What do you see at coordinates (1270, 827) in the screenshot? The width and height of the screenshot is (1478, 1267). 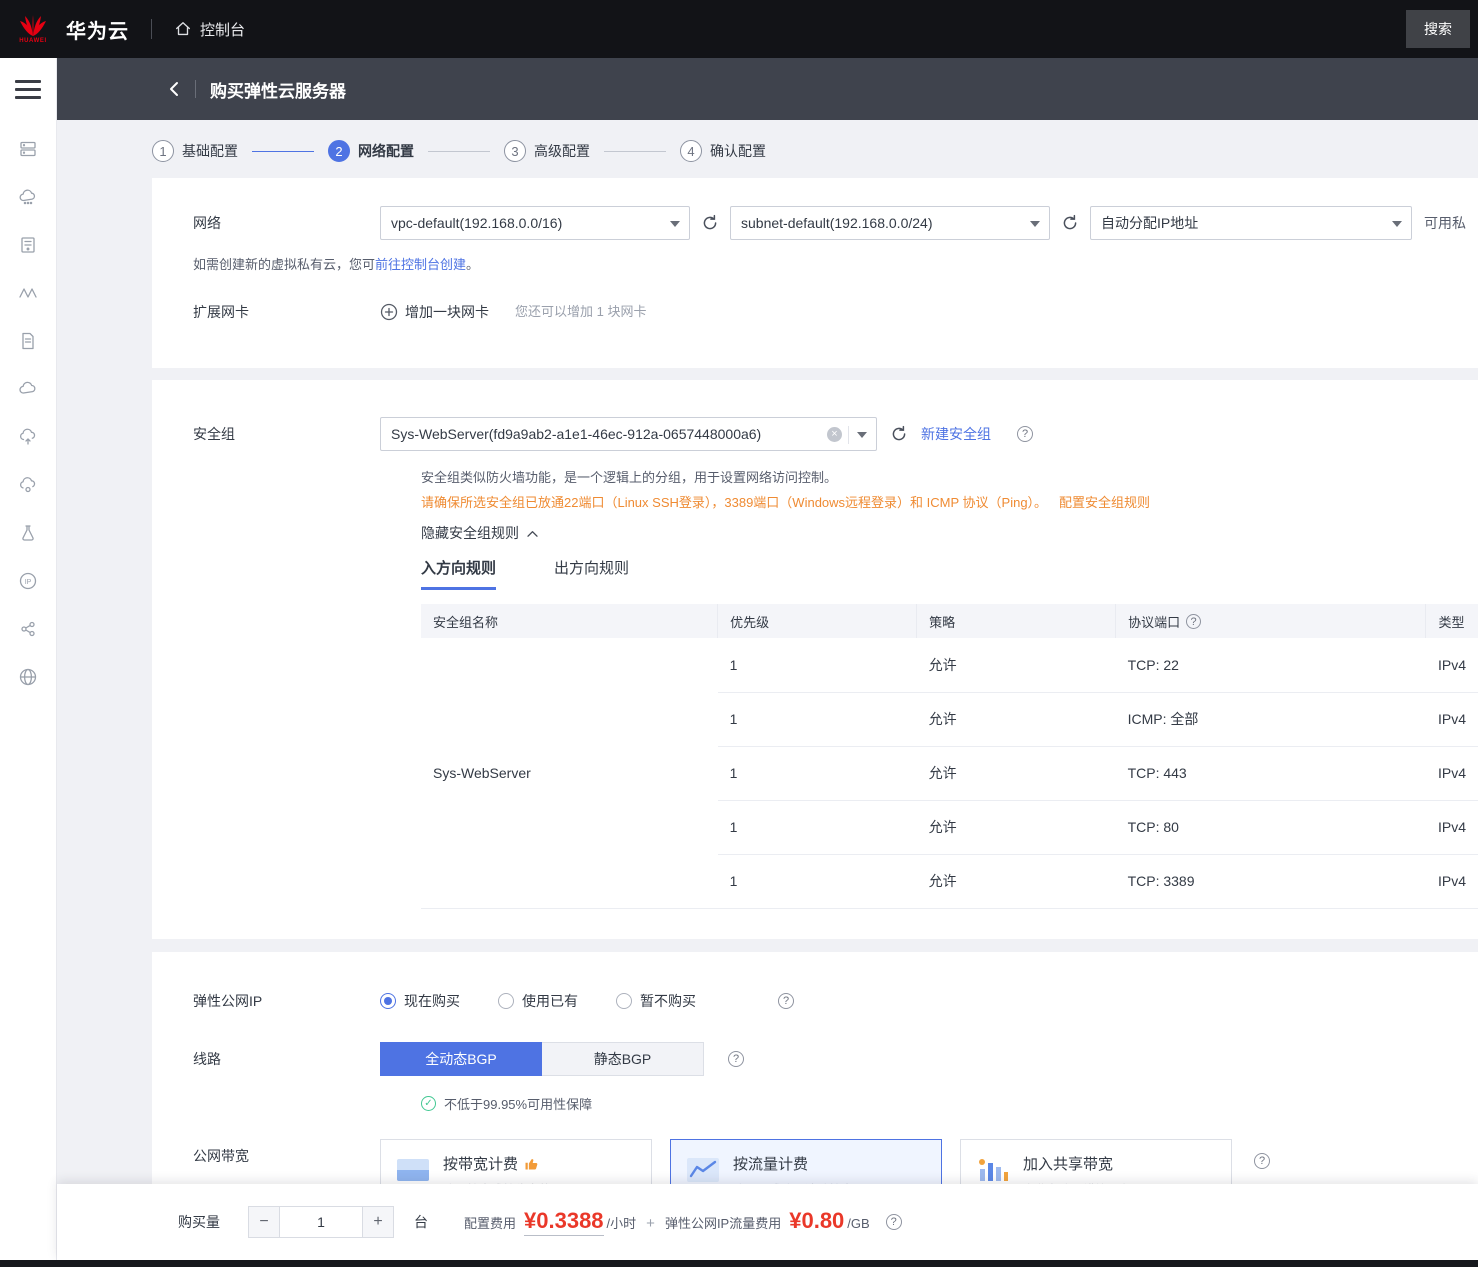 I see `protocol-cell: TCP: 80` at bounding box center [1270, 827].